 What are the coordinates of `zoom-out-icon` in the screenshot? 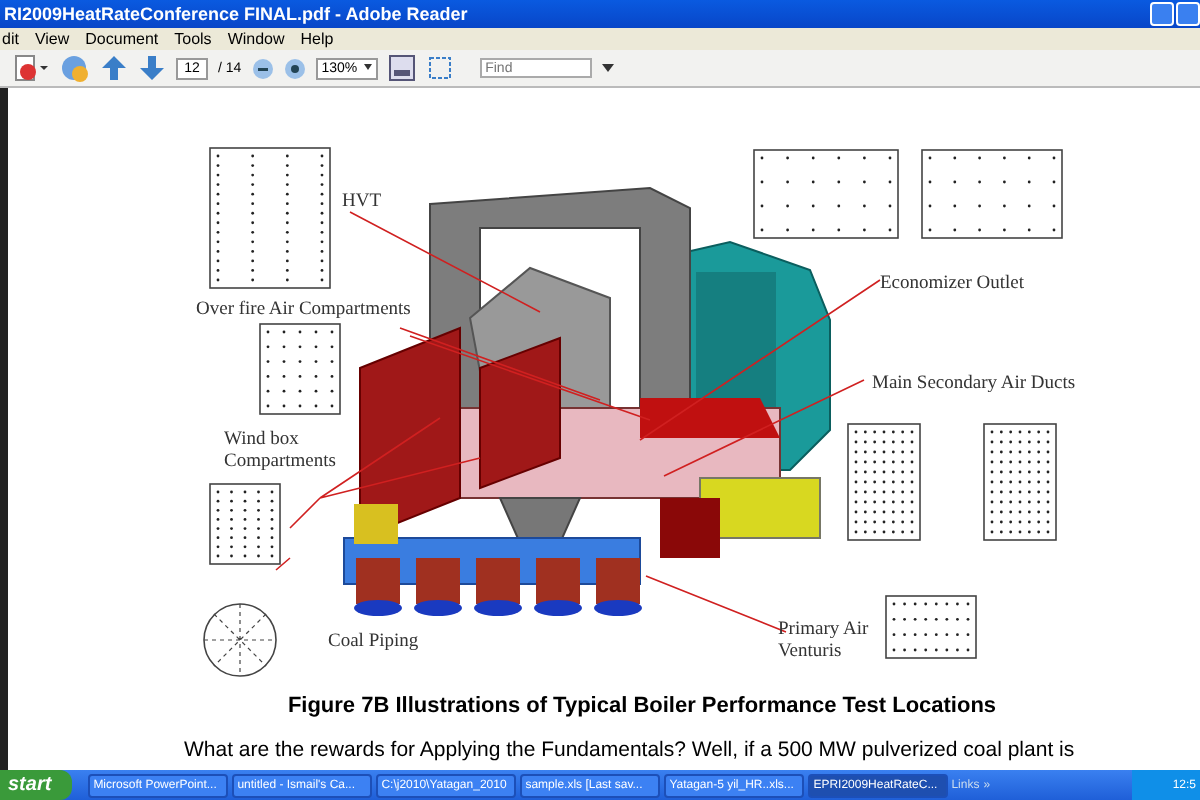 It's located at (262, 68).